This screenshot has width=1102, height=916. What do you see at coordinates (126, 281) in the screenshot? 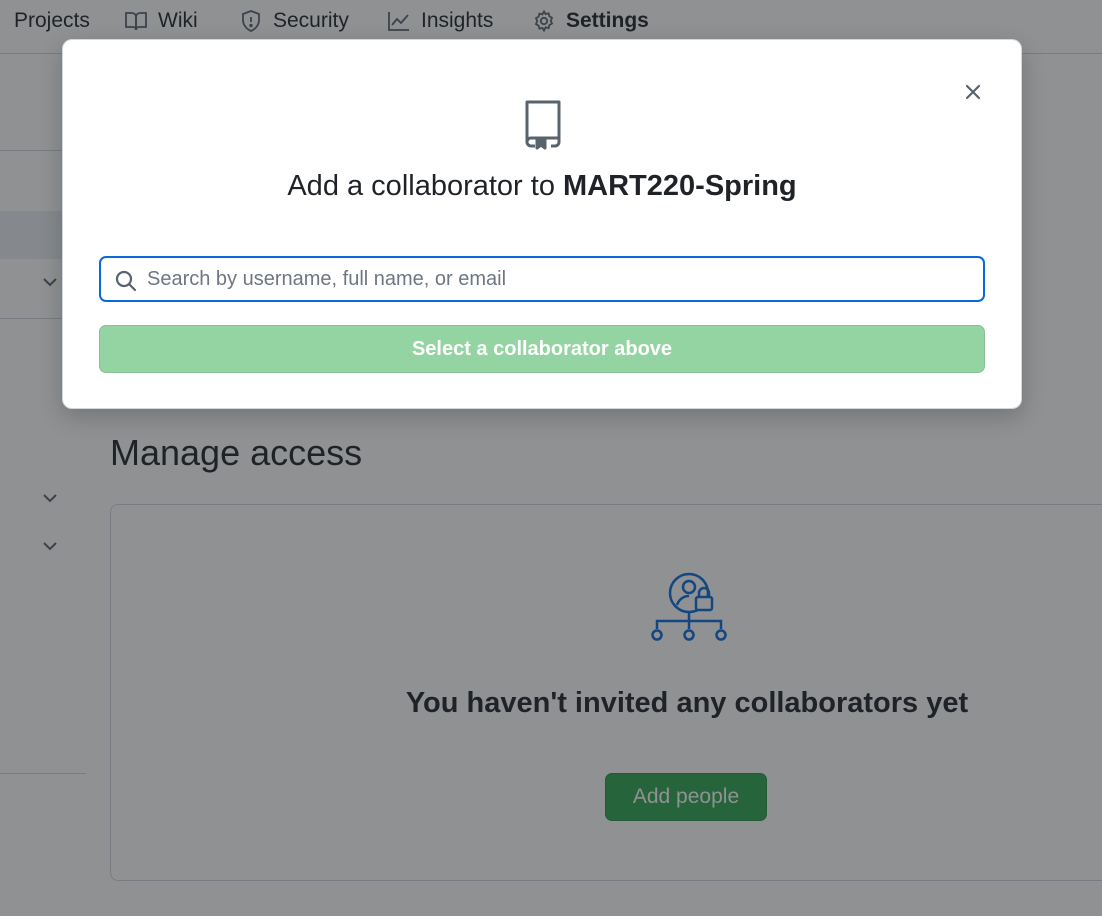
I see `search-icon` at bounding box center [126, 281].